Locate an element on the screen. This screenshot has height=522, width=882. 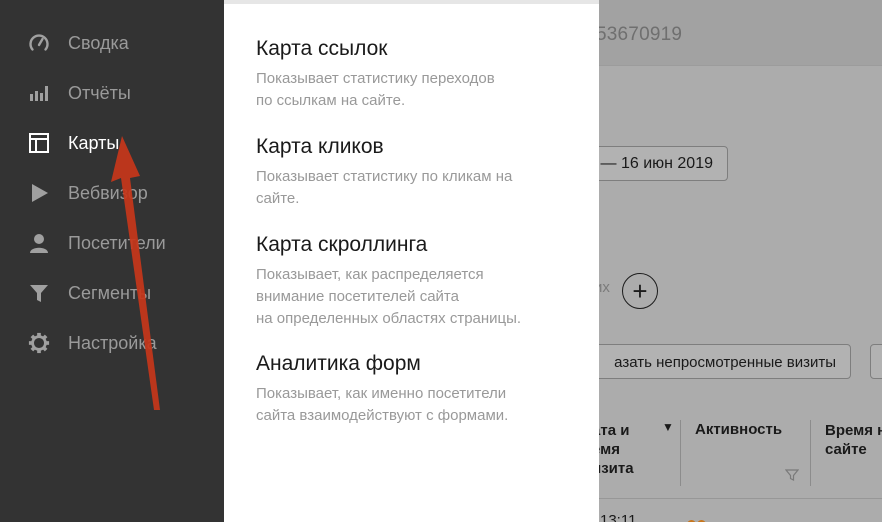
sidebar-item-label: Посетители is located at coordinates (117, 242).